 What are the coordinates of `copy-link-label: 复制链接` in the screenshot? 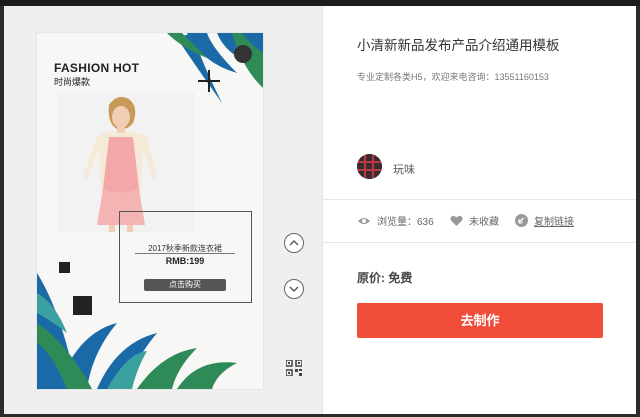 It's located at (554, 222).